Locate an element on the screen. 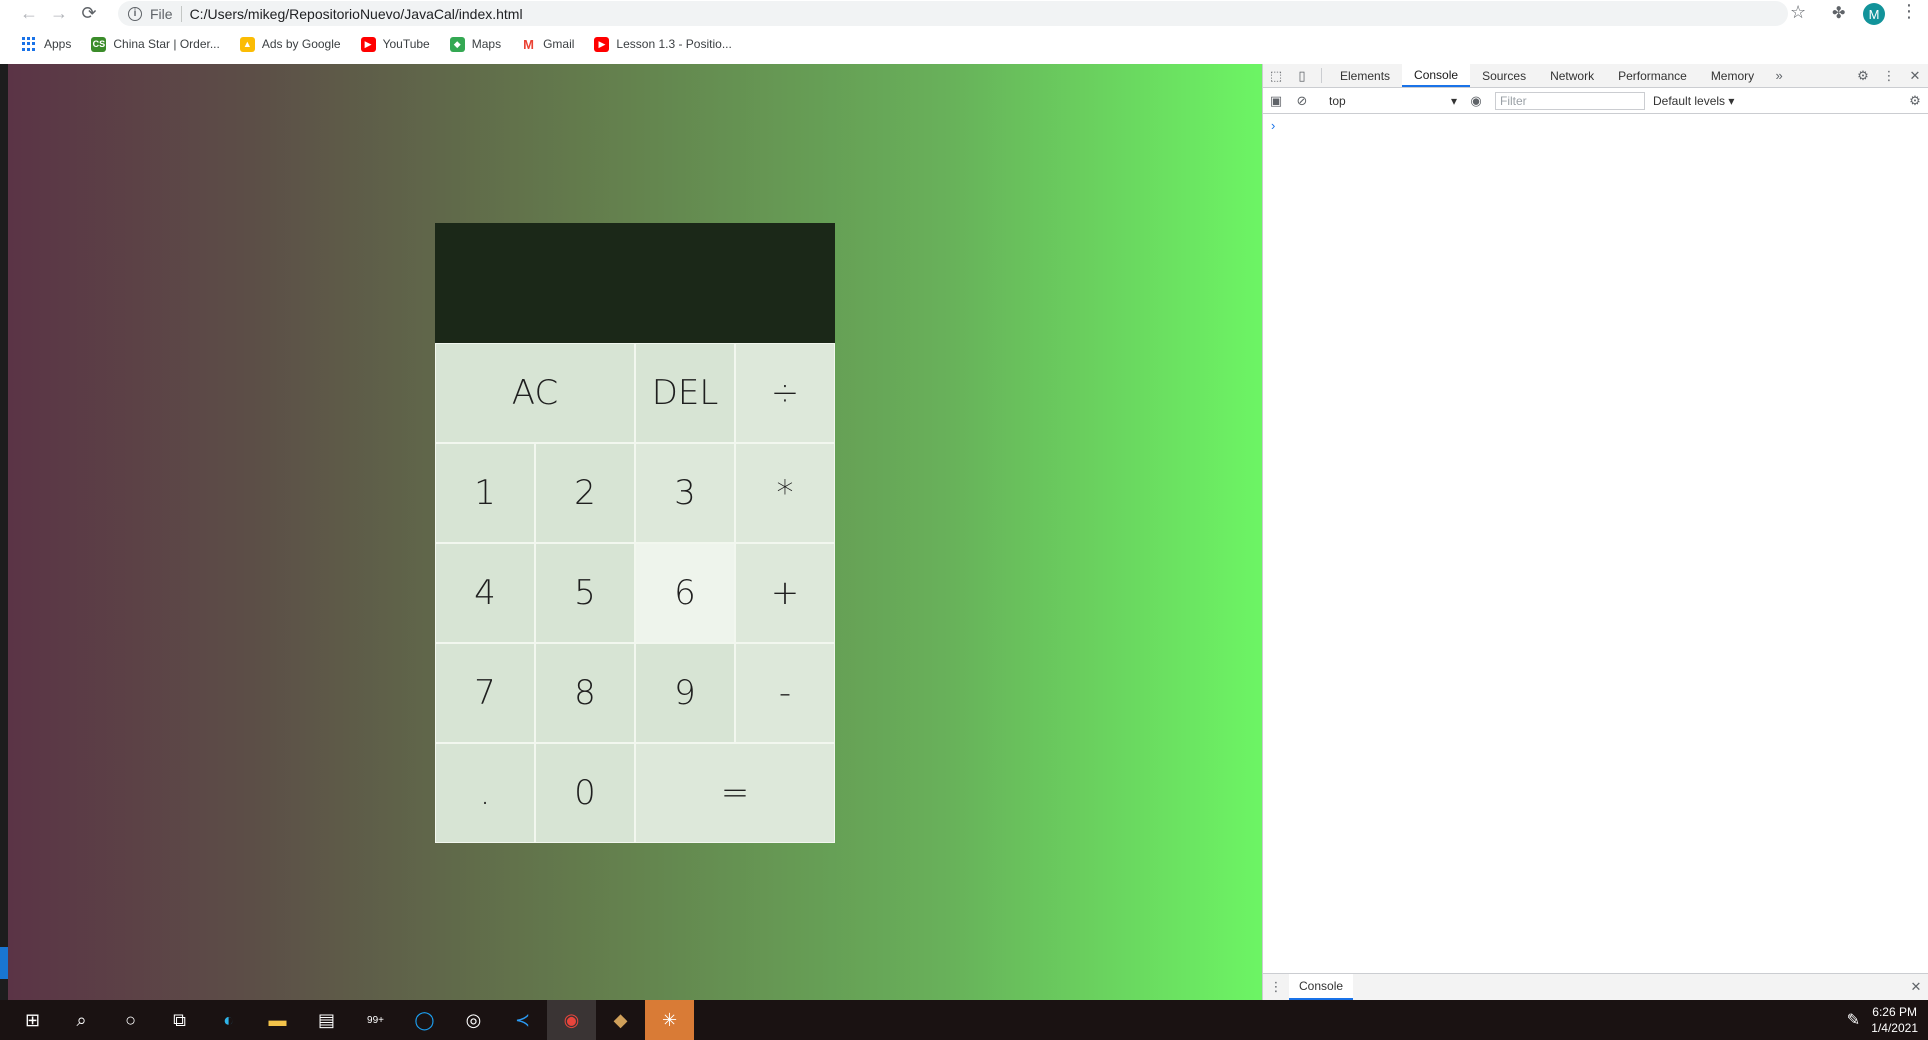 This screenshot has height=1040, width=1928. chrome-icon: ◉ is located at coordinates (571, 1020).